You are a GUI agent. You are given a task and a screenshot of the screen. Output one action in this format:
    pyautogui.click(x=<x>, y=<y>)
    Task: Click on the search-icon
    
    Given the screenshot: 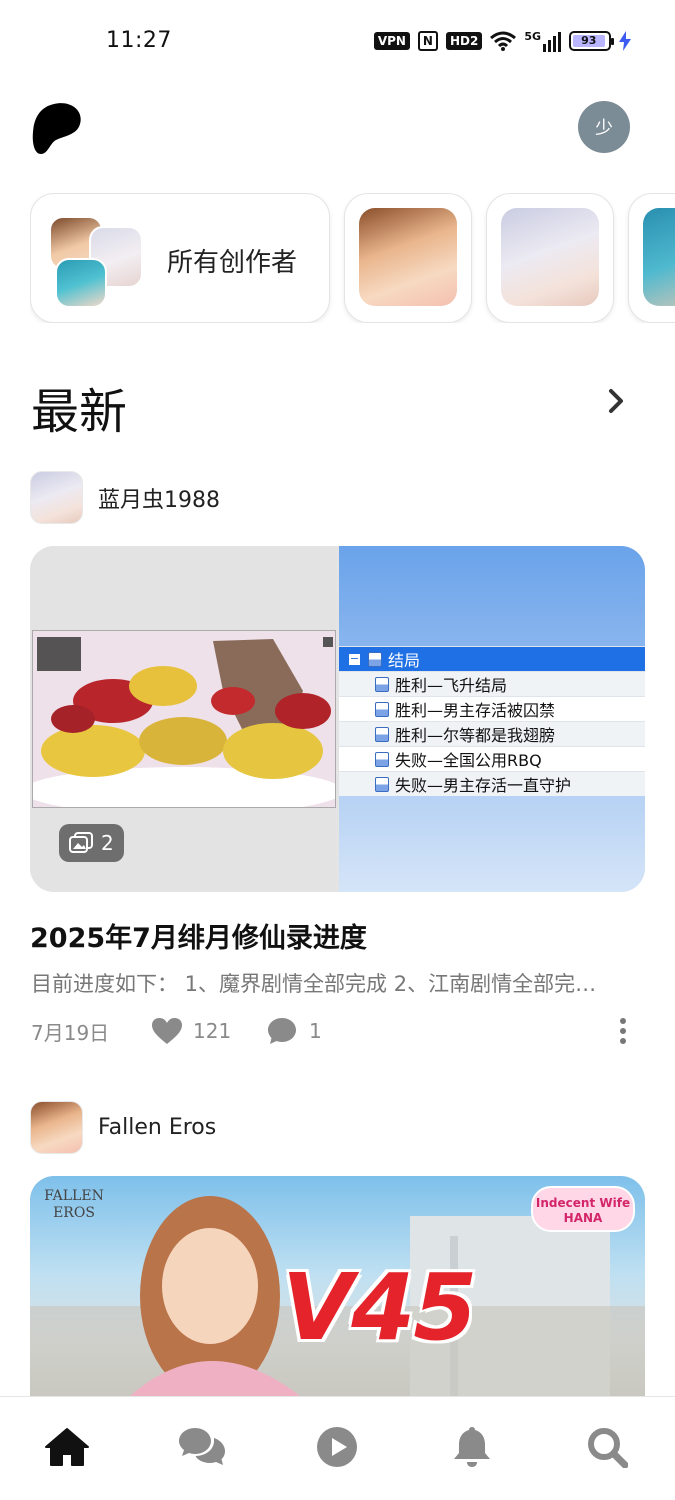 What is the action you would take?
    pyautogui.click(x=608, y=1448)
    